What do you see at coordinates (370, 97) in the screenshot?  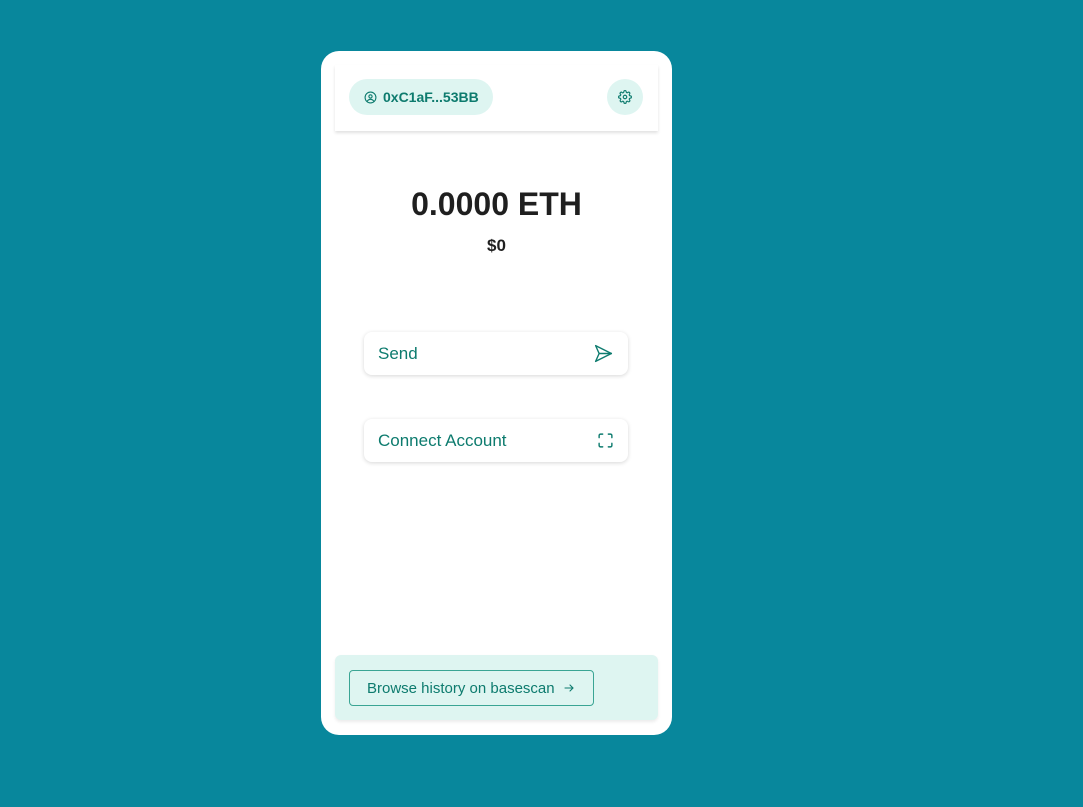 I see `user-circle-icon` at bounding box center [370, 97].